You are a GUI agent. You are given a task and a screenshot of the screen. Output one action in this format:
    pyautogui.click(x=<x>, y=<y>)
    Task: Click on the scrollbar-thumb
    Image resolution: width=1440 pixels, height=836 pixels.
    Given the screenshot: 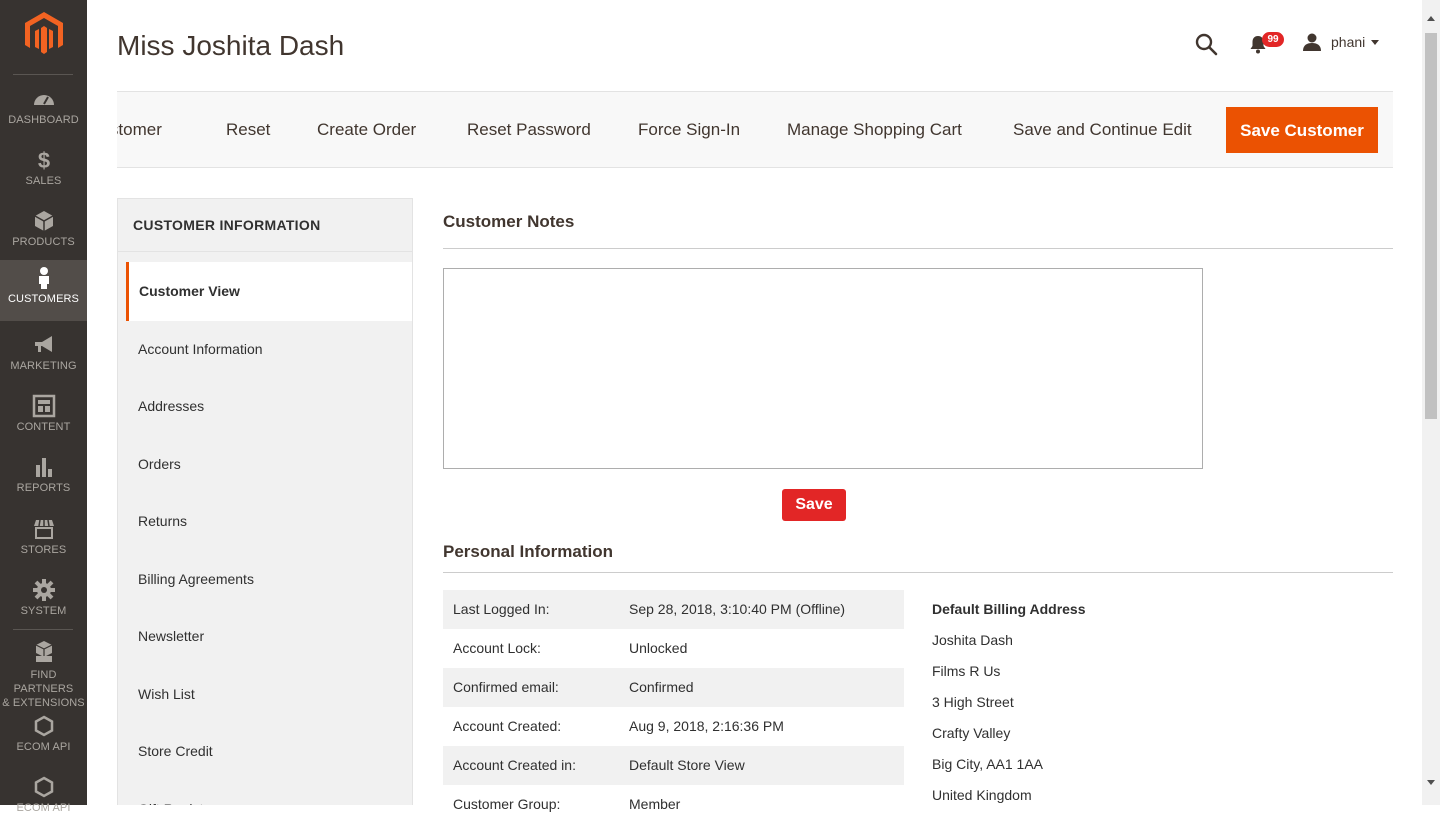 What is the action you would take?
    pyautogui.click(x=1431, y=226)
    